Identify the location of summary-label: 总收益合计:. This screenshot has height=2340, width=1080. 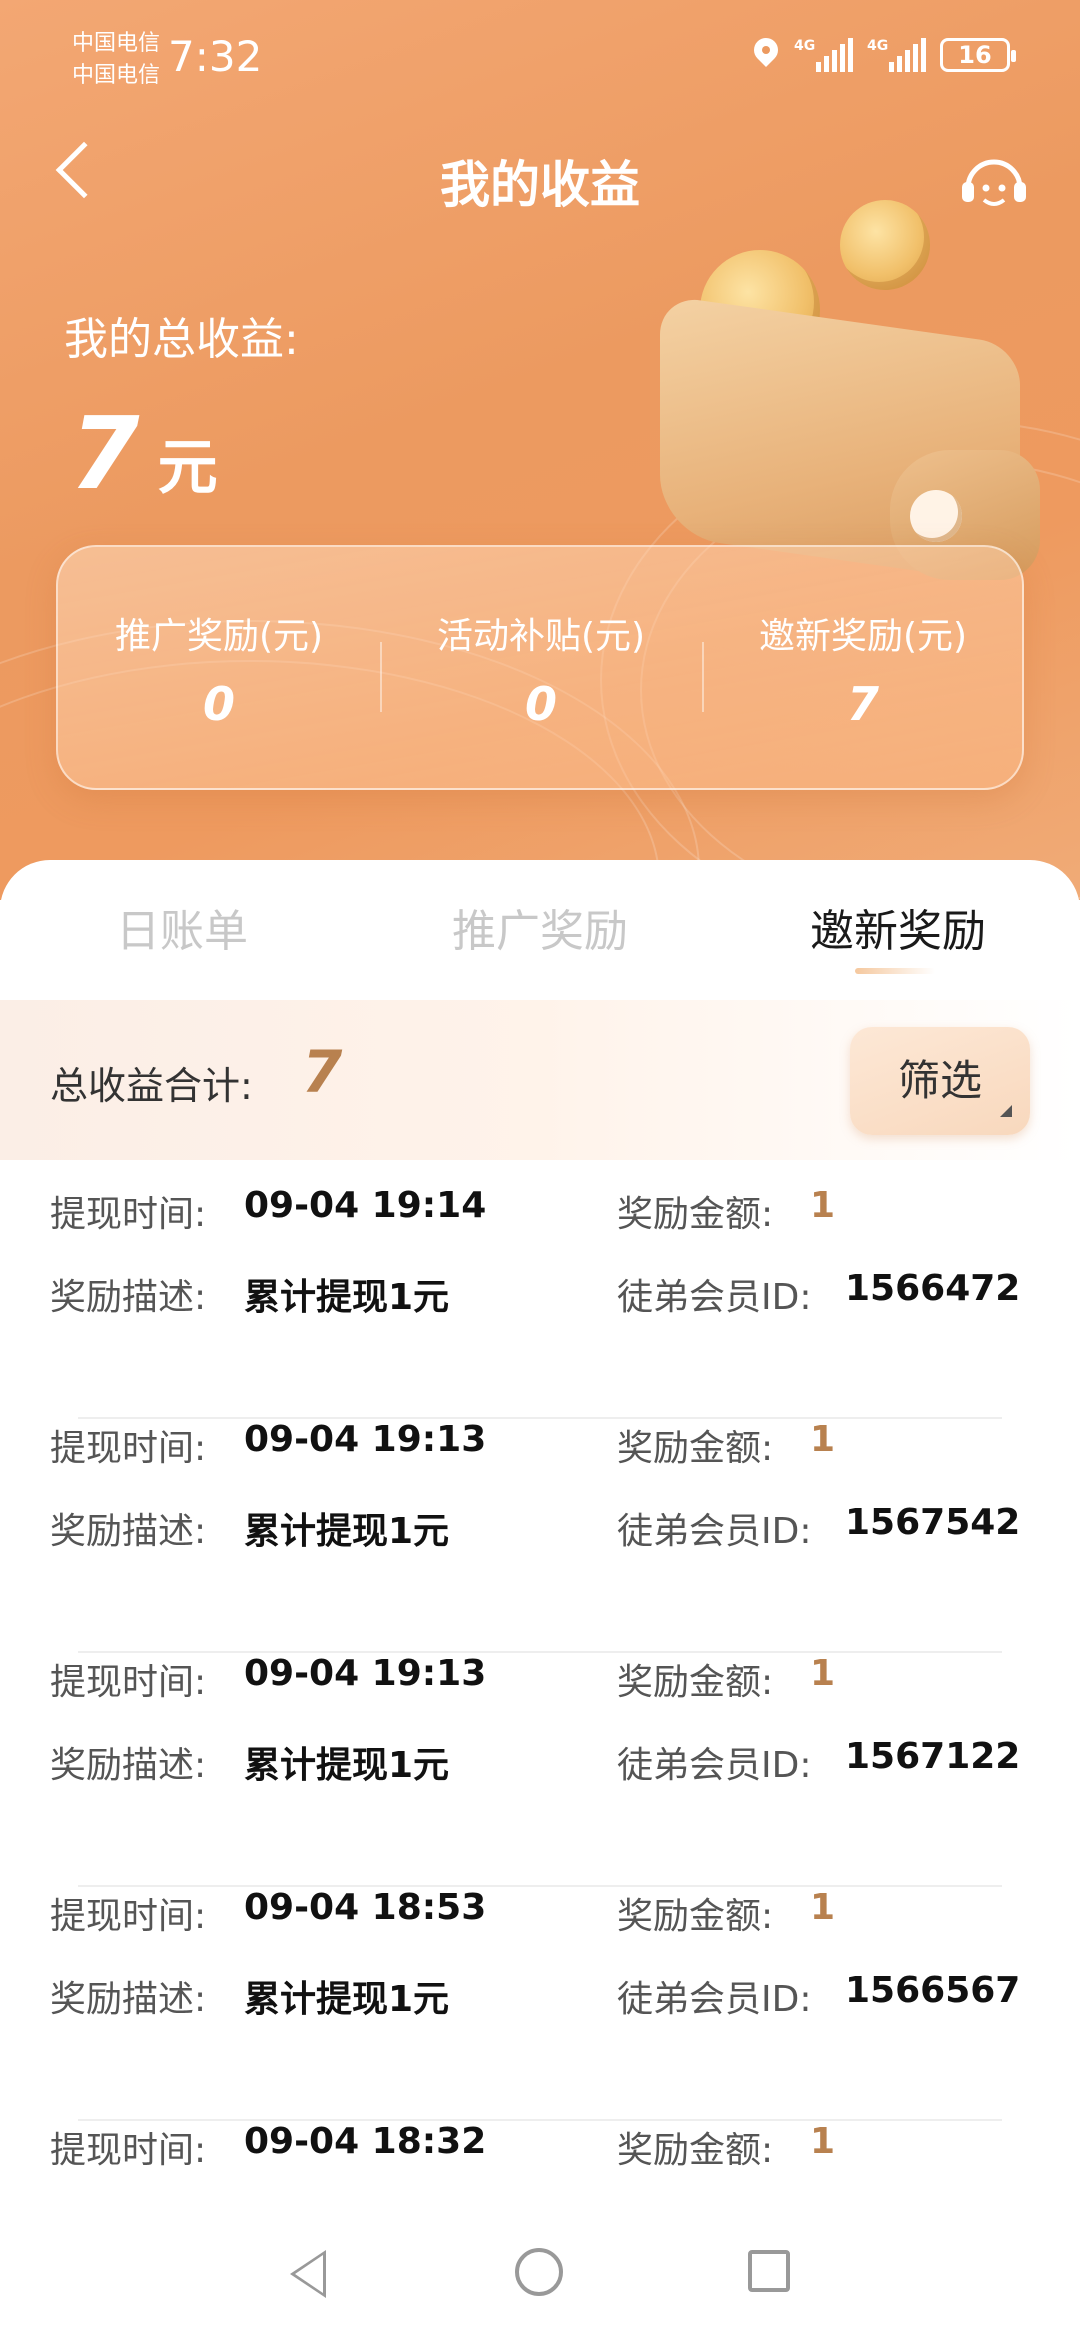
(151, 1086).